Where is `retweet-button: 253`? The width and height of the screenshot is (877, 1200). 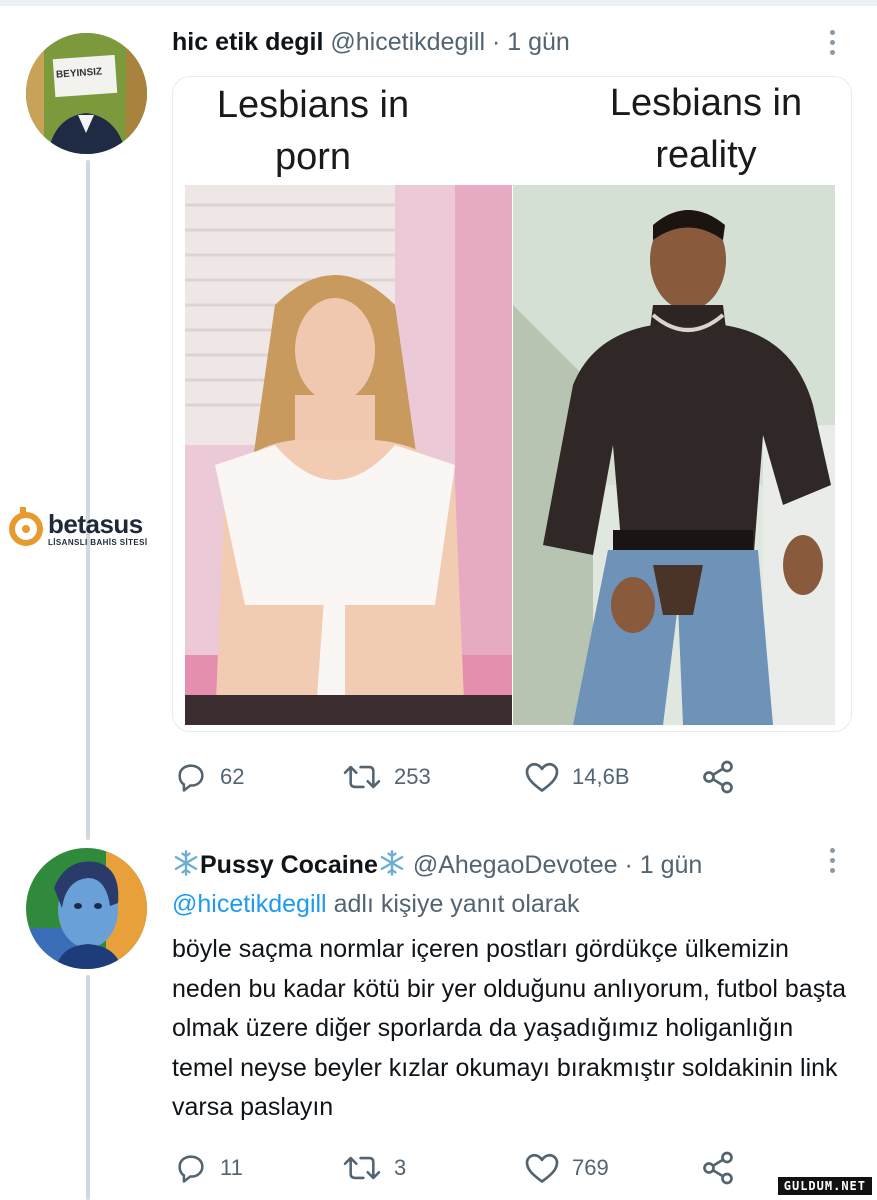
retweet-button: 253 is located at coordinates (386, 777).